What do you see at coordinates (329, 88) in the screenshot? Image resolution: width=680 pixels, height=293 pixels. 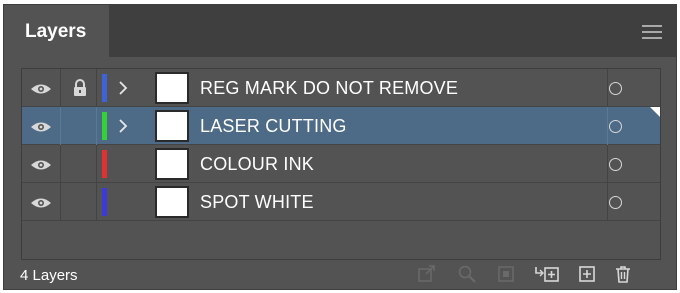 I see `layer-name: REG MARK DO NOT REMOVE` at bounding box center [329, 88].